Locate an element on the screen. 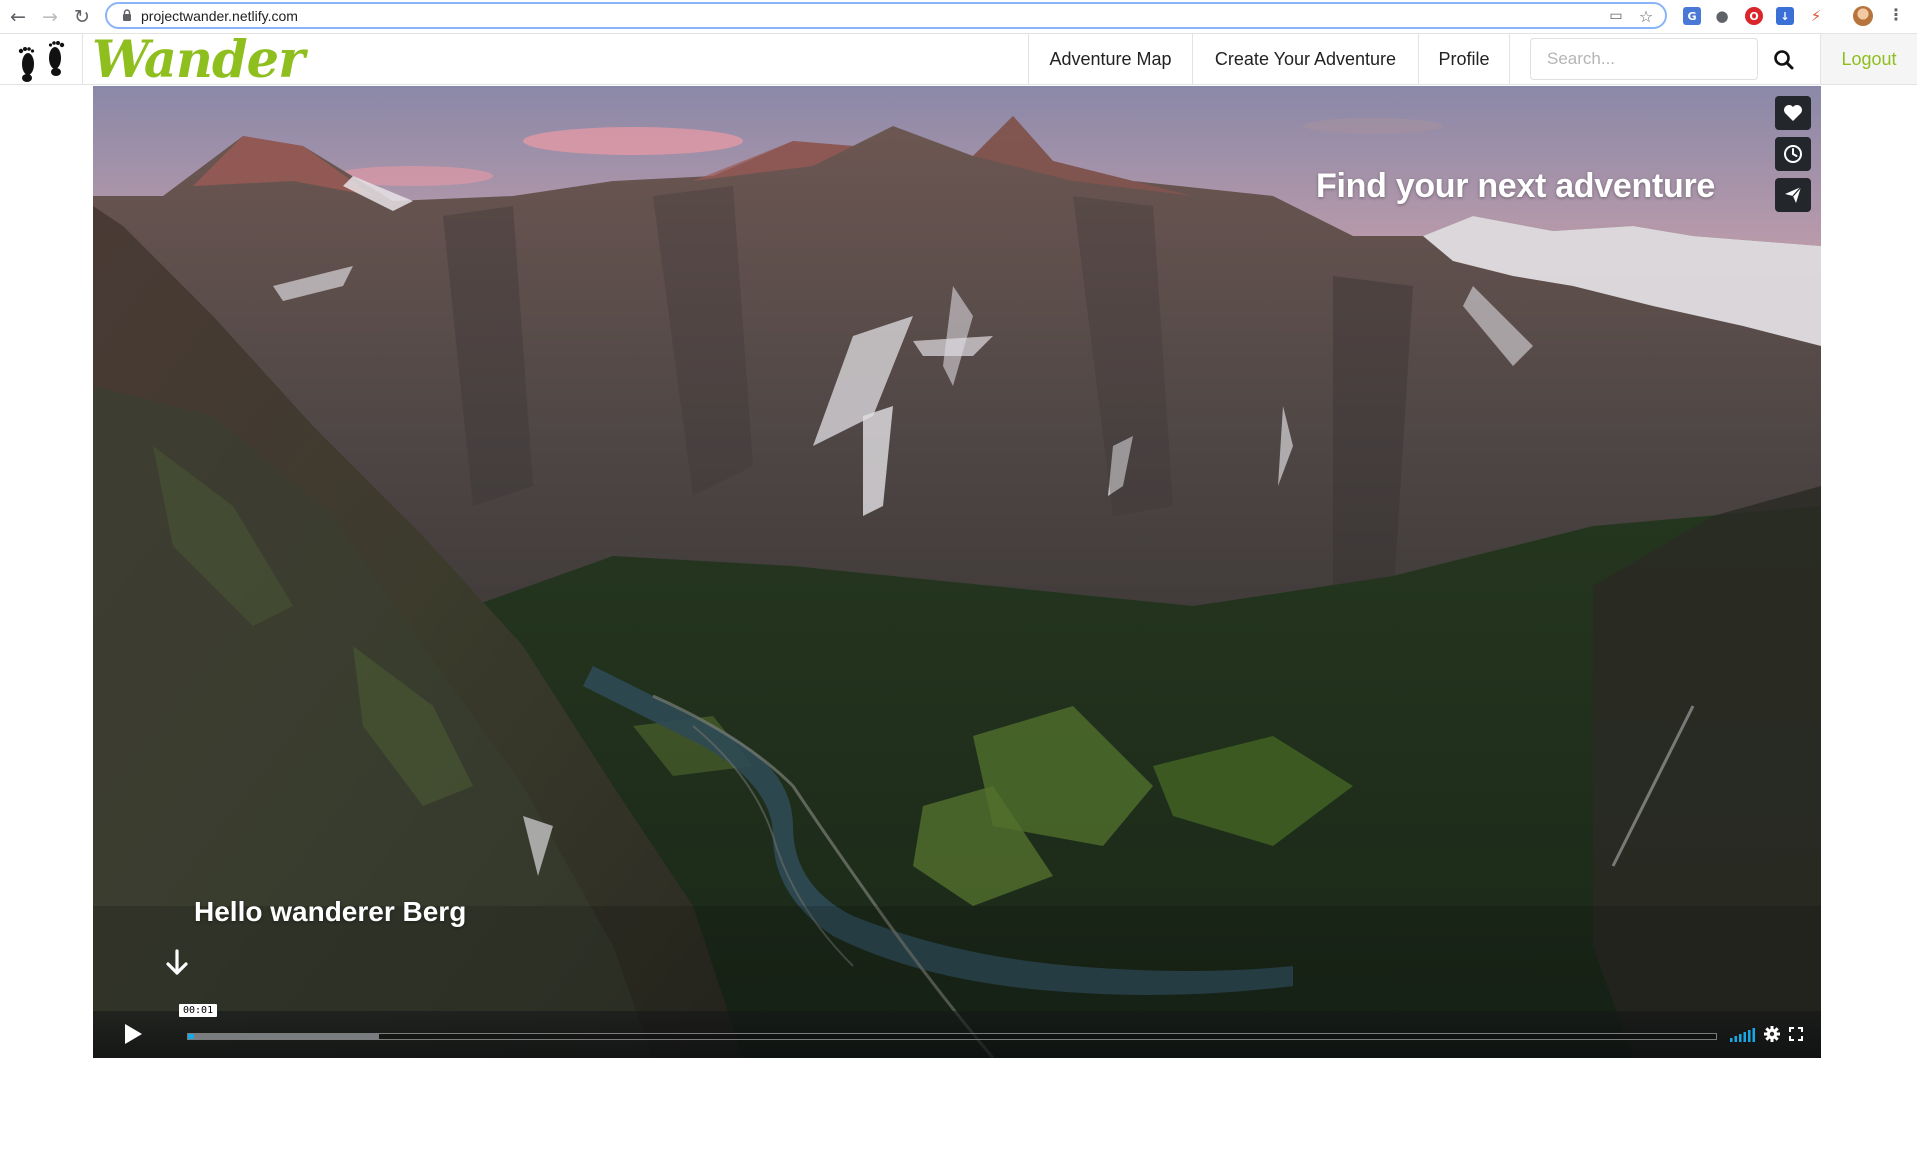  profile-avatar is located at coordinates (1863, 16).